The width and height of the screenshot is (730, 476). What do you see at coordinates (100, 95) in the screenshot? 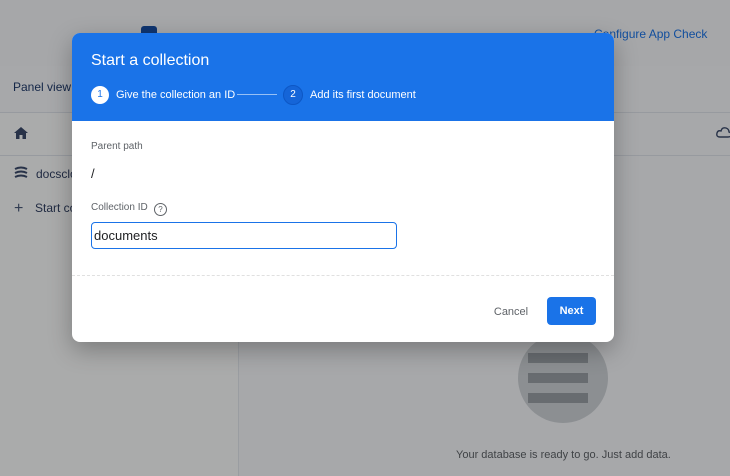
I see `step-number: 1` at bounding box center [100, 95].